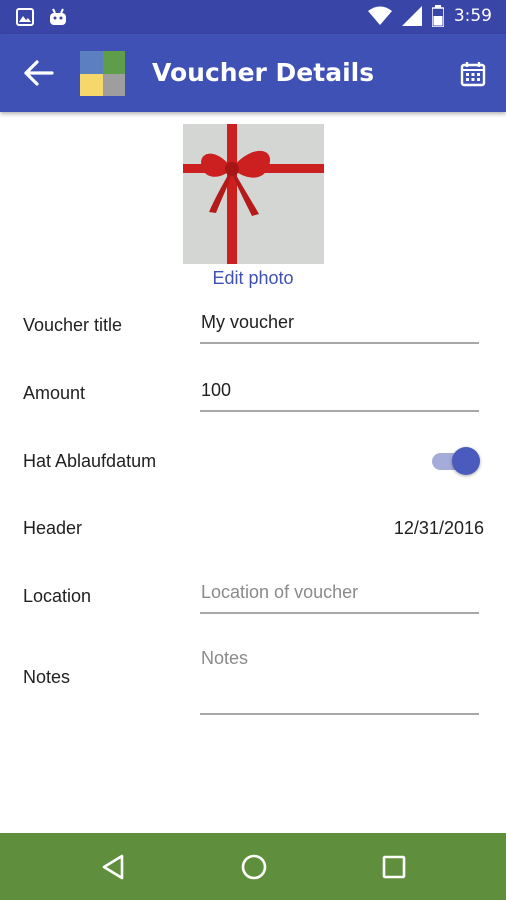 The height and width of the screenshot is (900, 506). I want to click on calendar-button, so click(473, 74).